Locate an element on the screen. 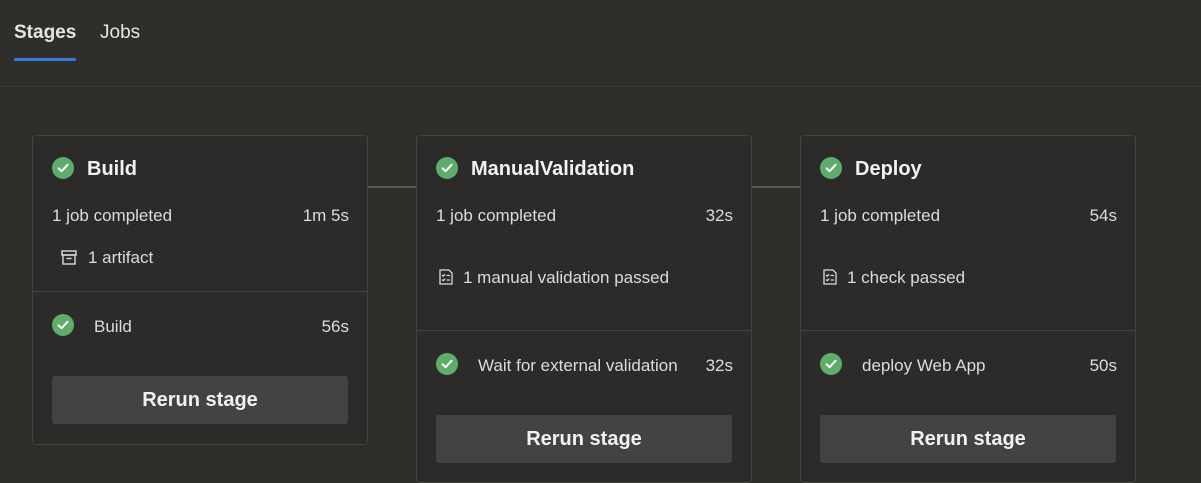 The image size is (1201, 483). tab-jobs: Jobs is located at coordinates (120, 33).